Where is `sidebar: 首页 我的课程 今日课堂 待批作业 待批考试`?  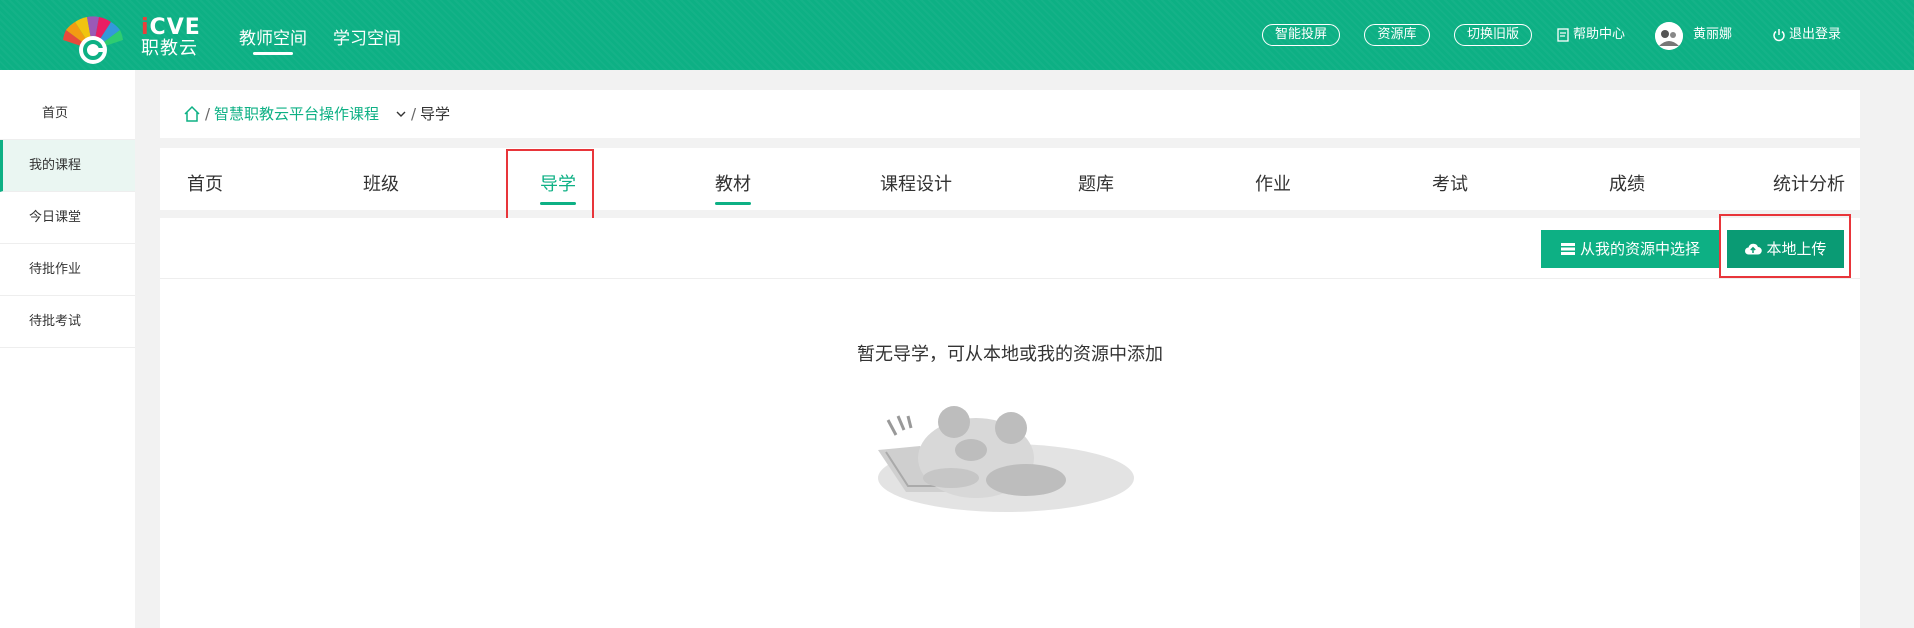
sidebar: 首页 我的课程 今日课堂 待批作业 待批考试 is located at coordinates (67, 349).